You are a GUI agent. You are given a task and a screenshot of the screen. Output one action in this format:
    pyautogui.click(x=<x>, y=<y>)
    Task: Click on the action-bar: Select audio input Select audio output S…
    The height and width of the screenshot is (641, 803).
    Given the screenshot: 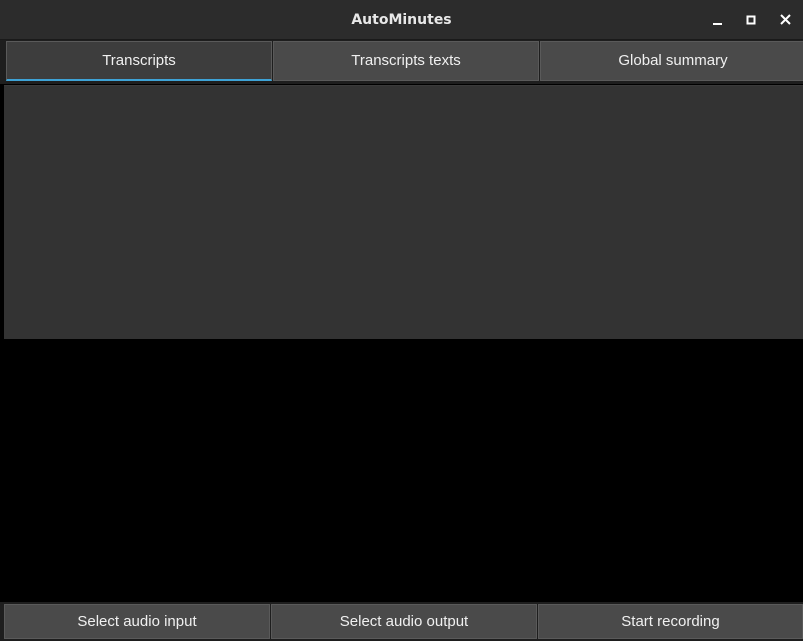 What is the action you would take?
    pyautogui.click(x=401, y=621)
    